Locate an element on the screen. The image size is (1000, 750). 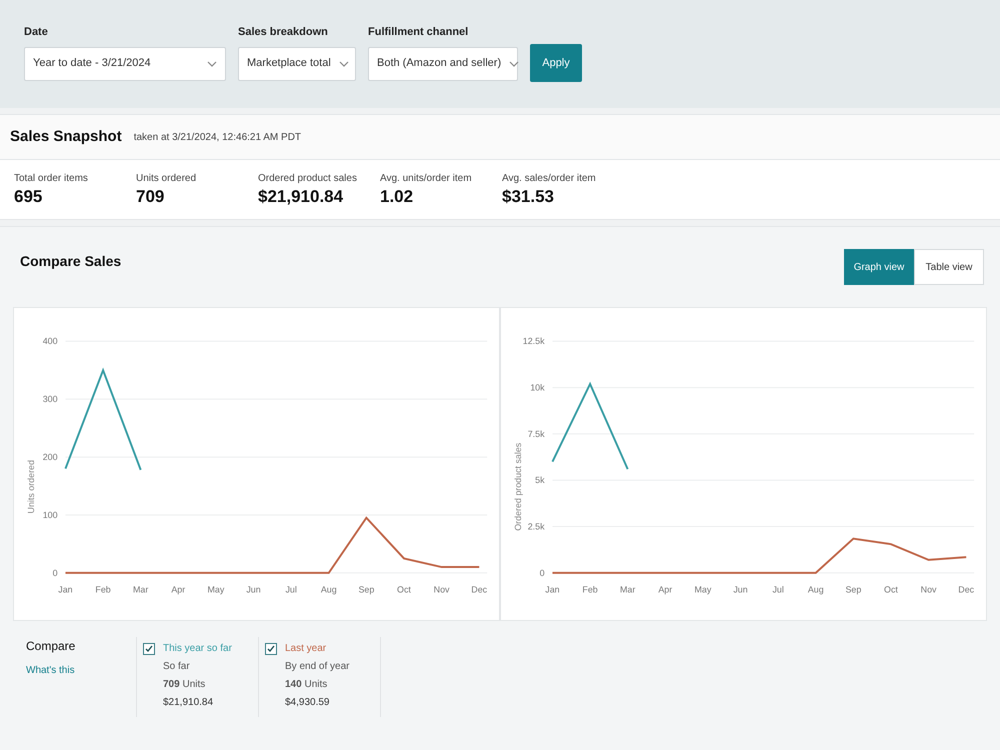
y-tick-label: 2.5k is located at coordinates (536, 527).